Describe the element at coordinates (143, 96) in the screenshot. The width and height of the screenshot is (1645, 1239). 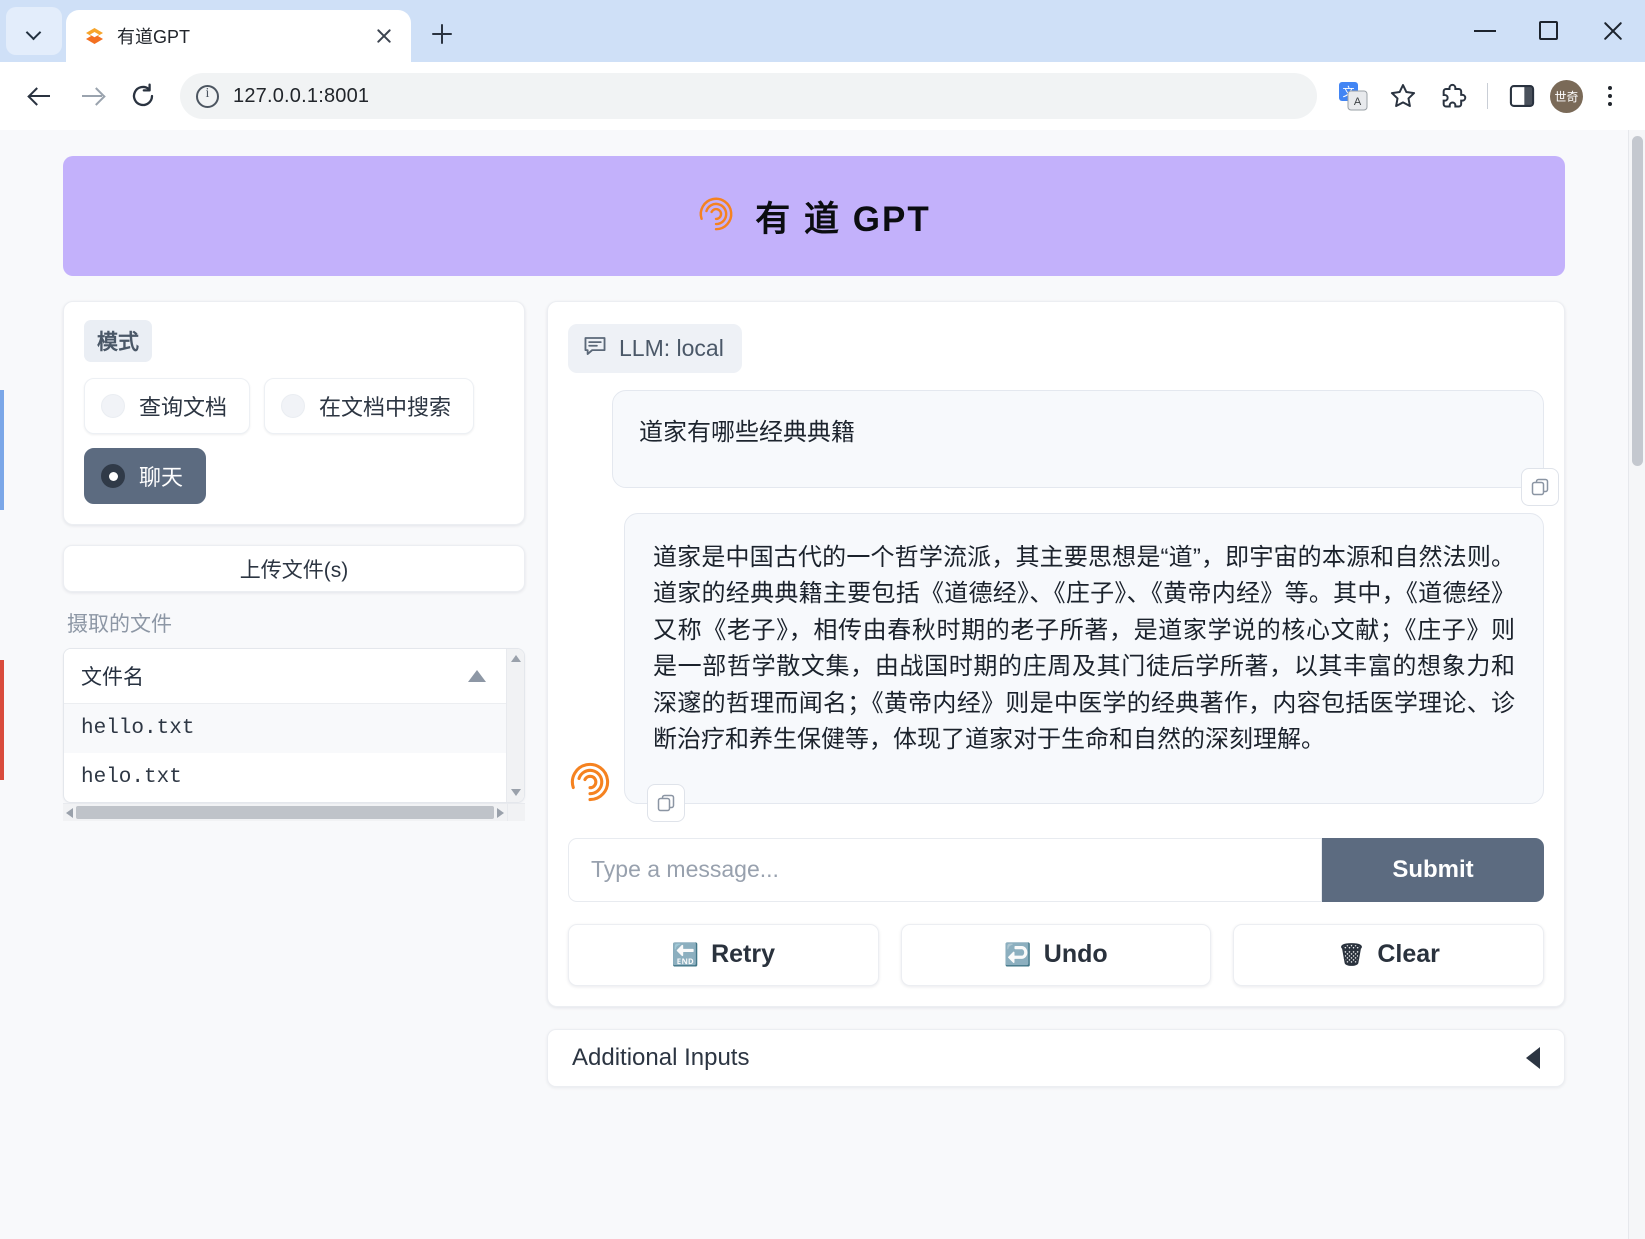
I see `reload-icon` at that location.